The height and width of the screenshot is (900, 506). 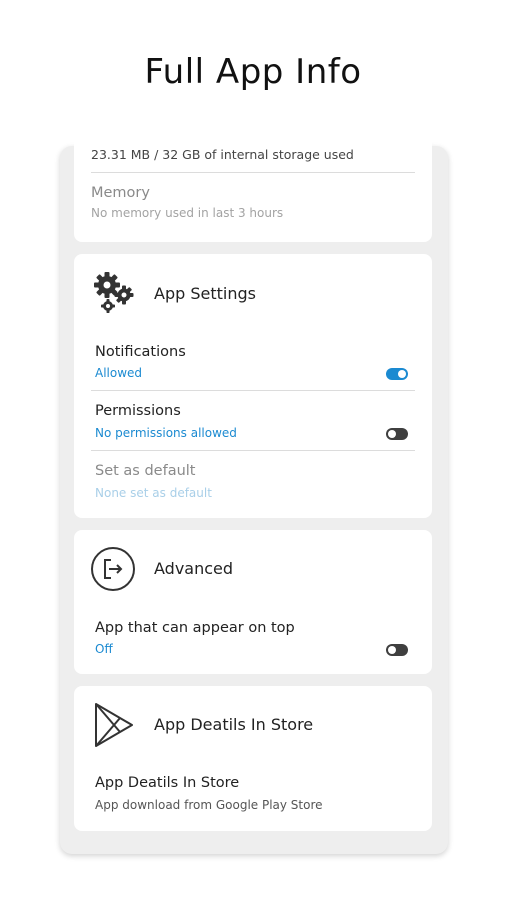 I want to click on app-settings-header: App Settings, so click(x=205, y=293).